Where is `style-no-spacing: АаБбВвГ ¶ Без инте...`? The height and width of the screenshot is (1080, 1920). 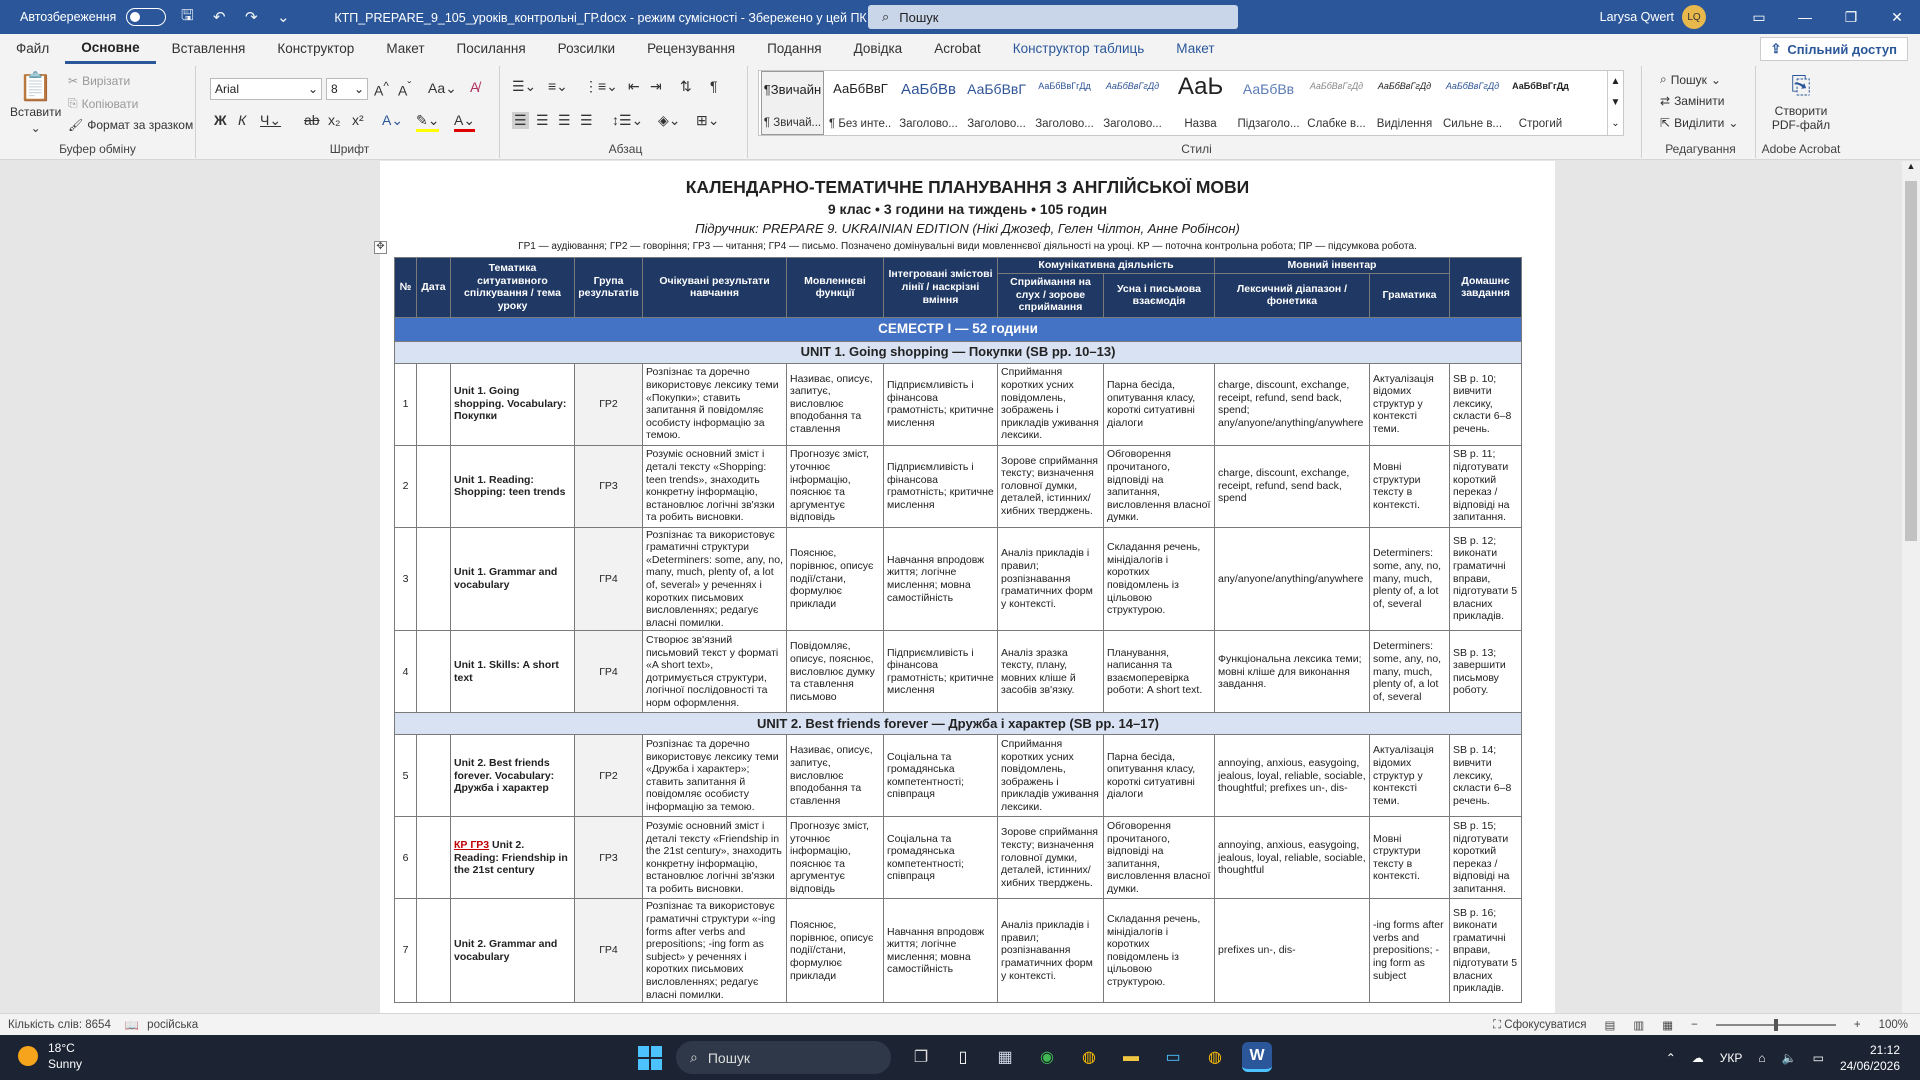
style-no-spacing: АаБбВвГ ¶ Без инте... is located at coordinates (860, 103).